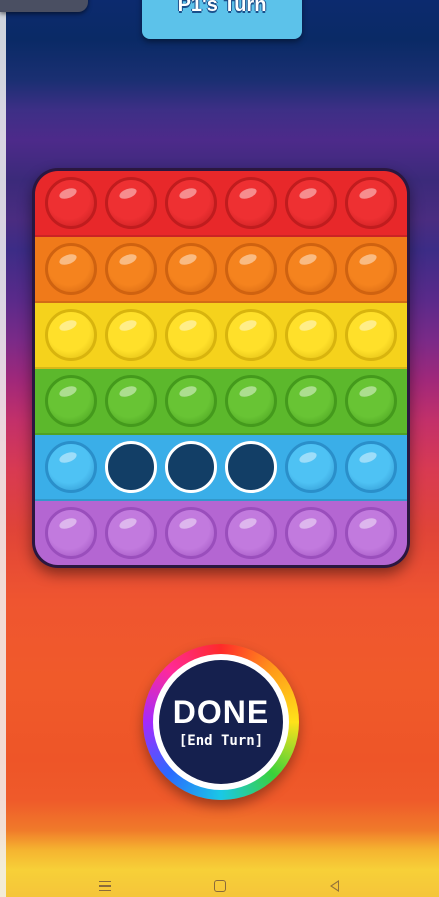 This screenshot has width=439, height=897. I want to click on system-nav-bar, so click(219, 885).